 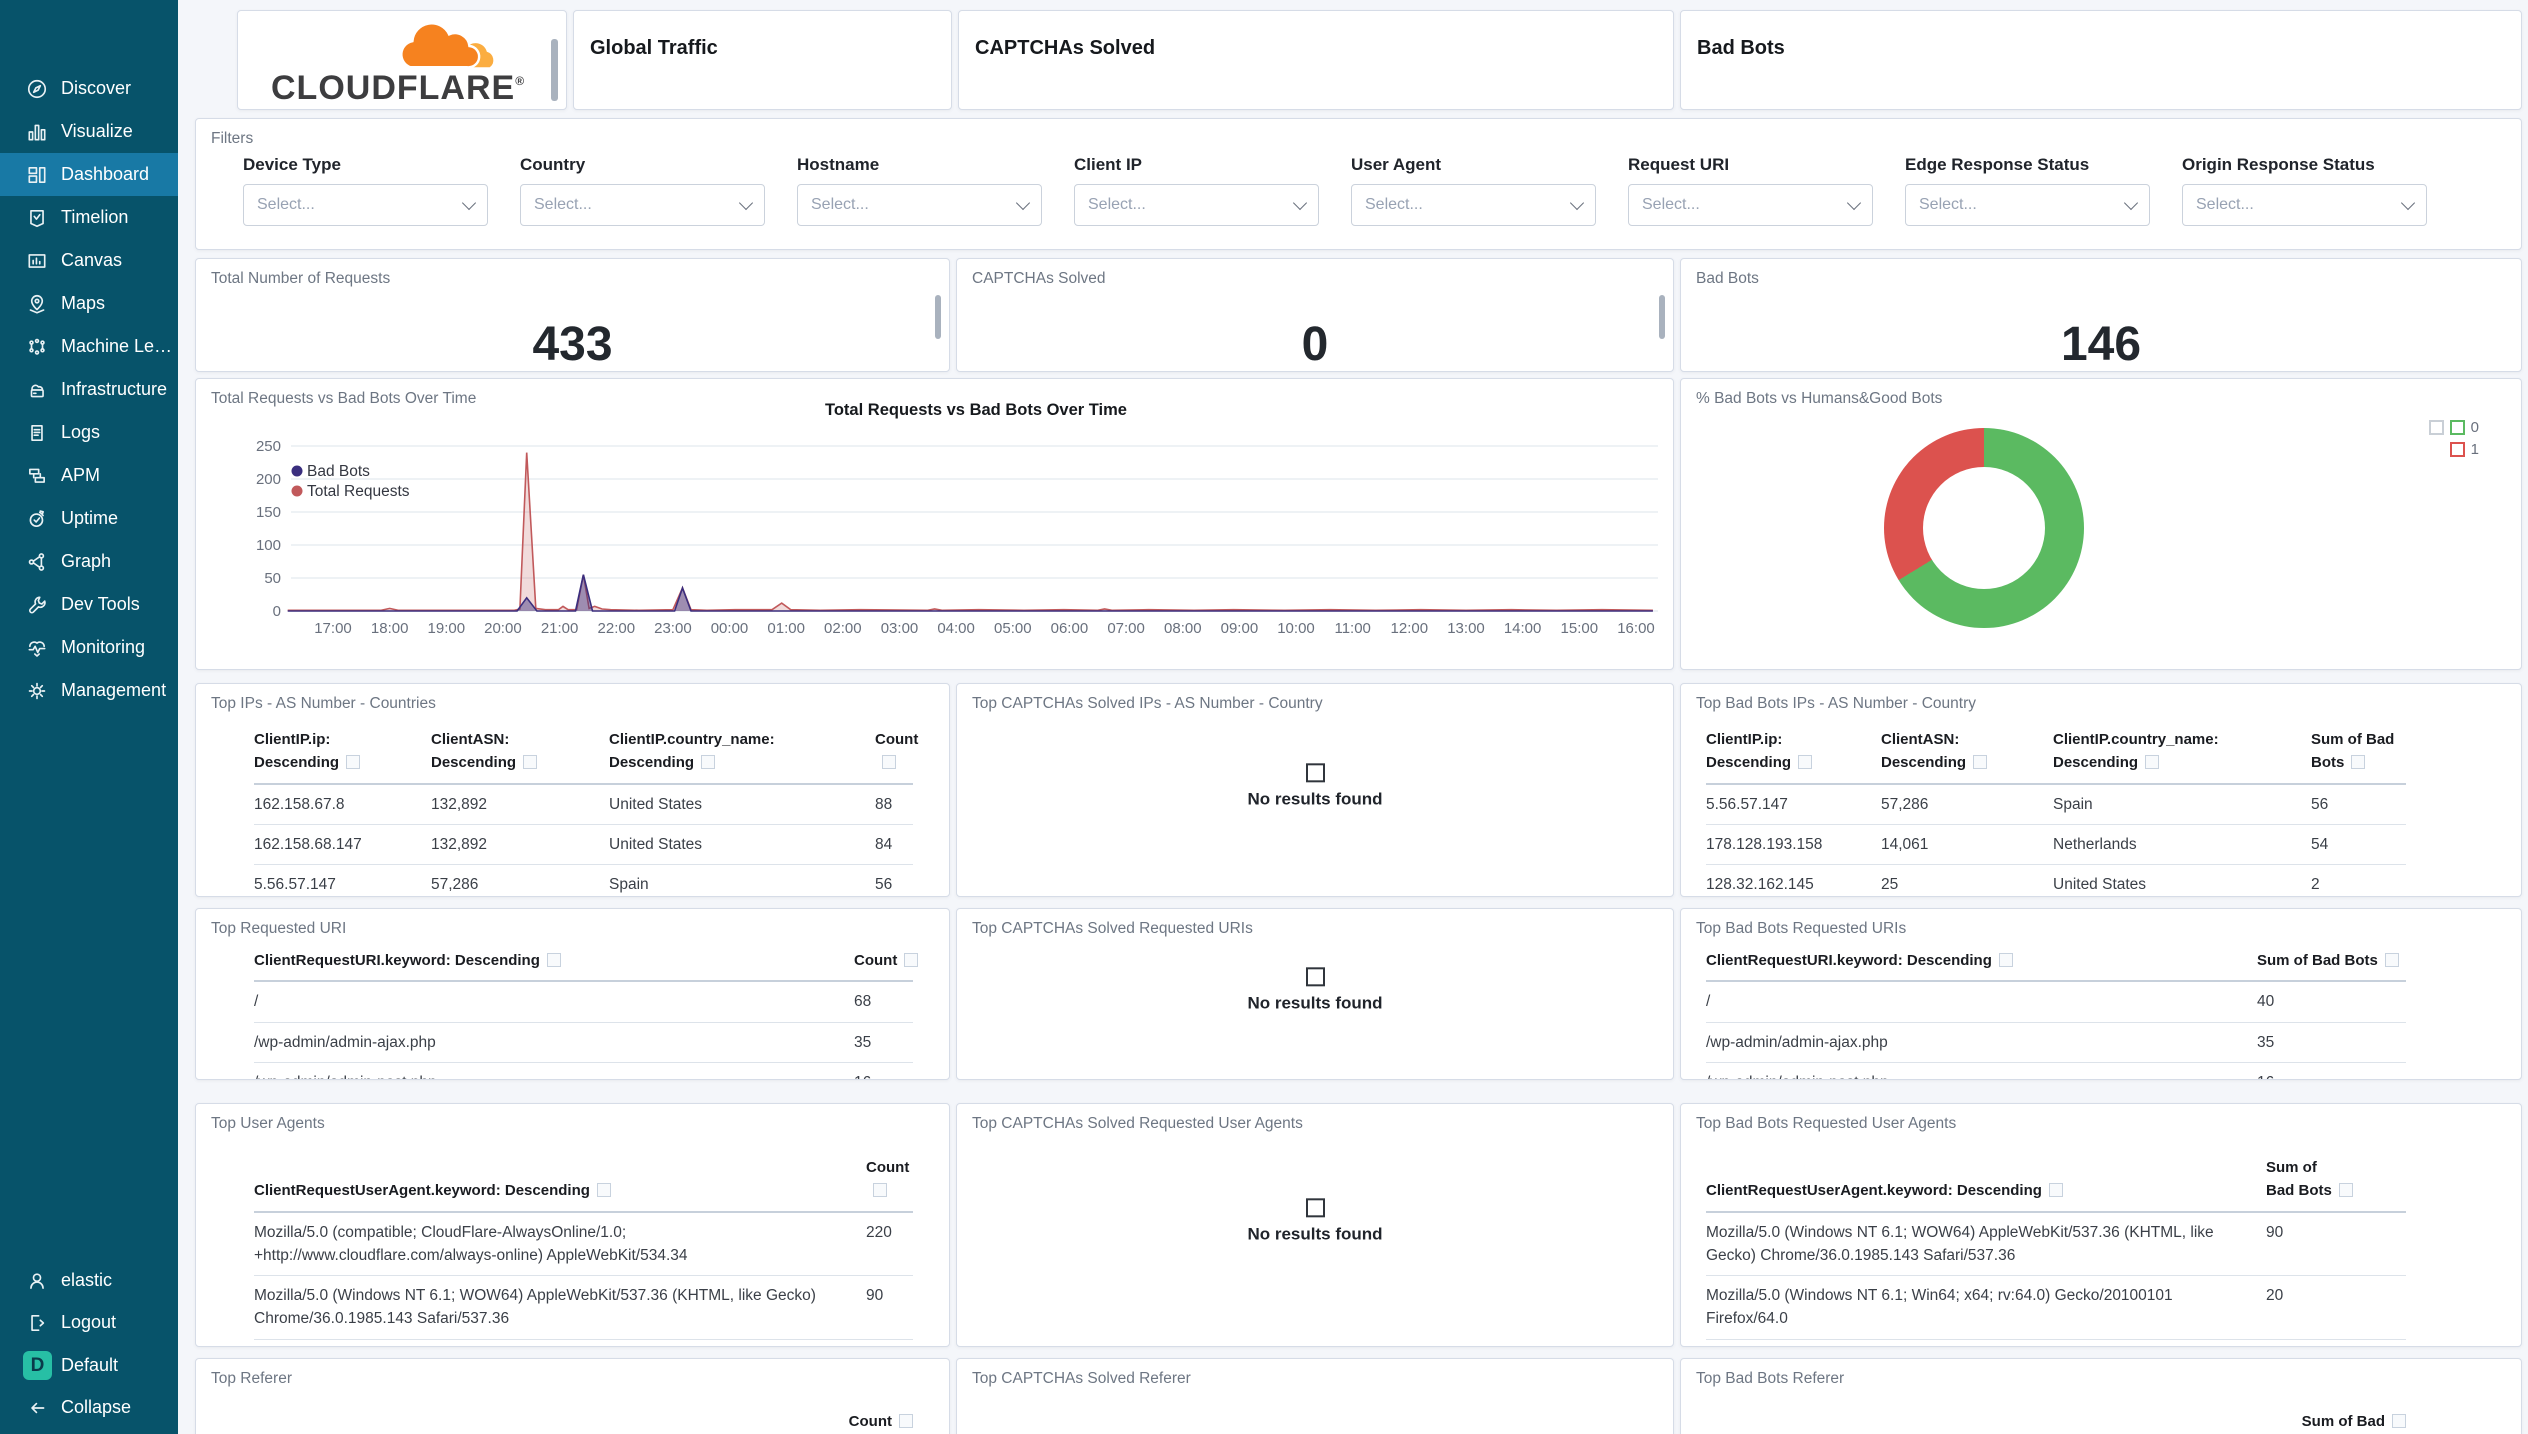 I want to click on no-results-text: No results found, so click(x=1315, y=1003).